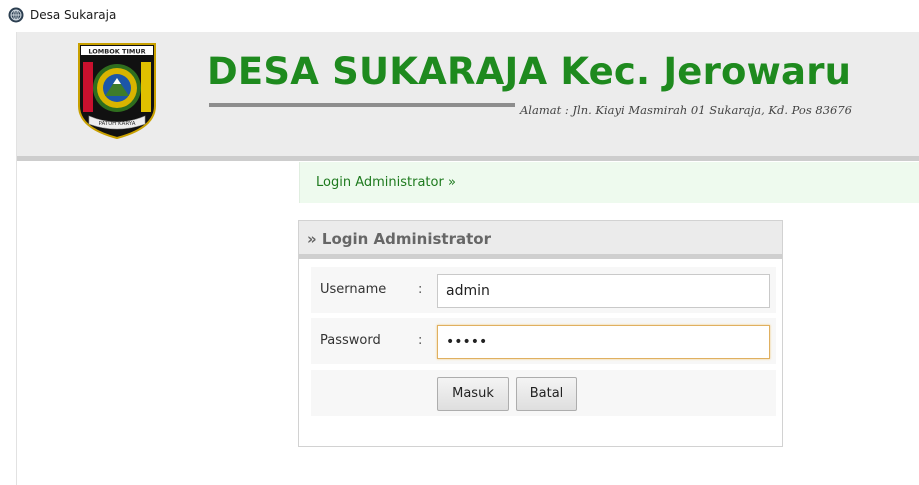 This screenshot has height=485, width=919. I want to click on globe-icon, so click(16, 15).